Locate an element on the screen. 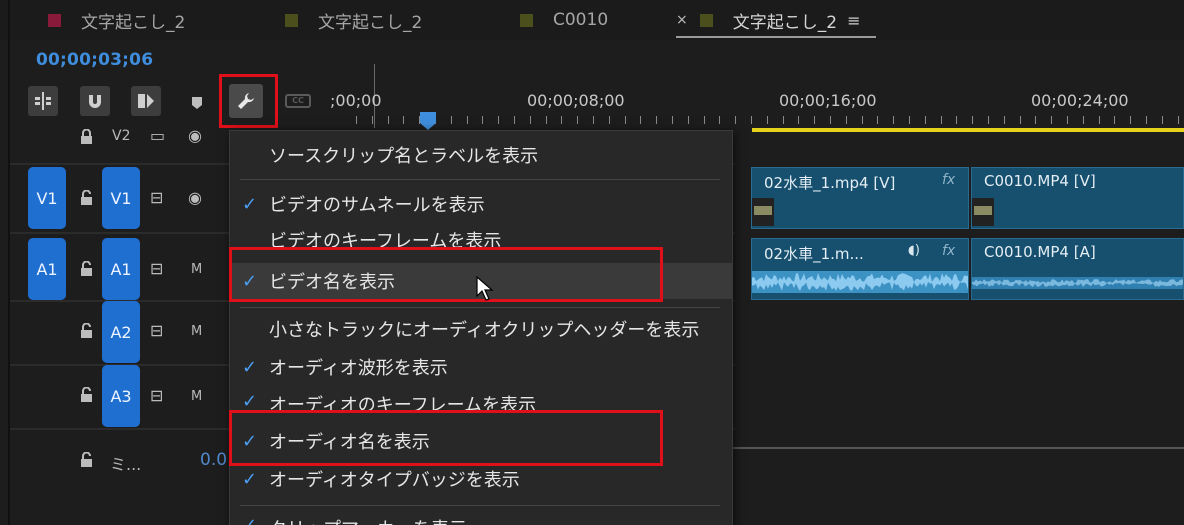 Image resolution: width=1184 pixels, height=525 pixels. insert-snap-button is located at coordinates (43, 101).